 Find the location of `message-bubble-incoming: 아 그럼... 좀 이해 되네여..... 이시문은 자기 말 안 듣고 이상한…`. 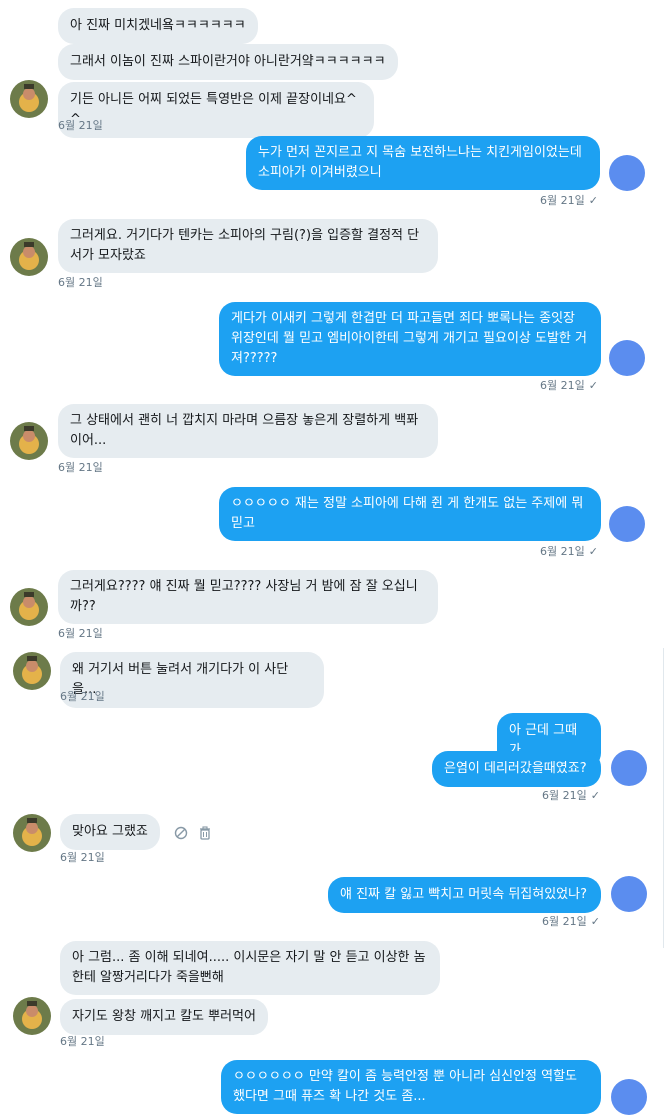

message-bubble-incoming: 아 그럼... 좀 이해 되네여..... 이시문은 자기 말 안 듣고 이상한… is located at coordinates (250, 968).